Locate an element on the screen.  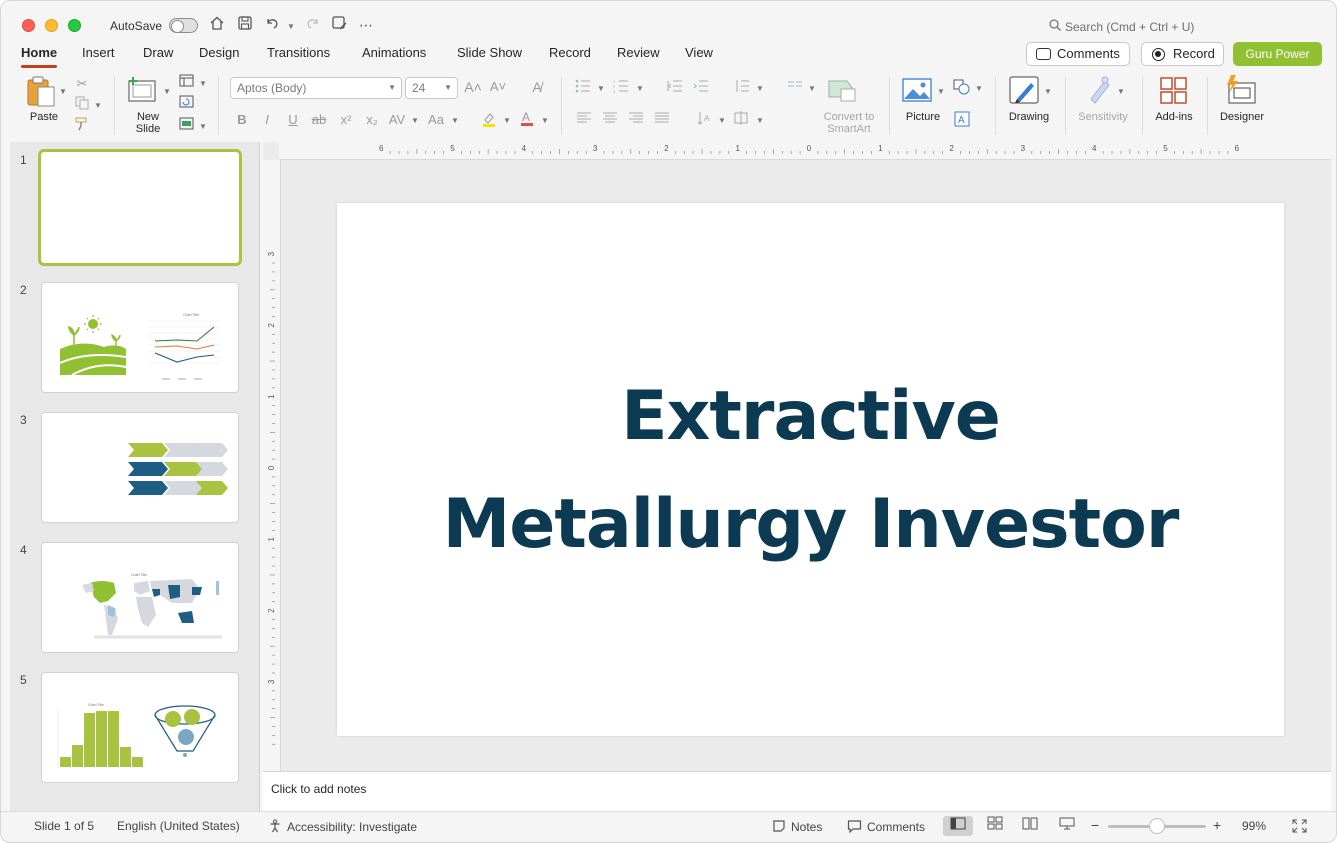
tab-draw: Draw is located at coordinates (158, 52).